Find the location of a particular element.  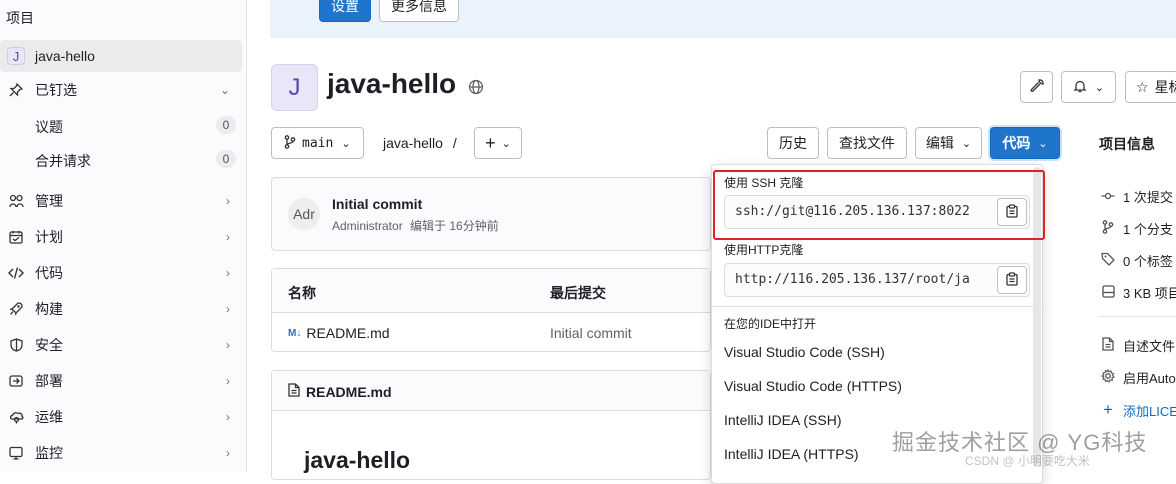

sidebar-item-manage: 管理 › is located at coordinates (121, 201).